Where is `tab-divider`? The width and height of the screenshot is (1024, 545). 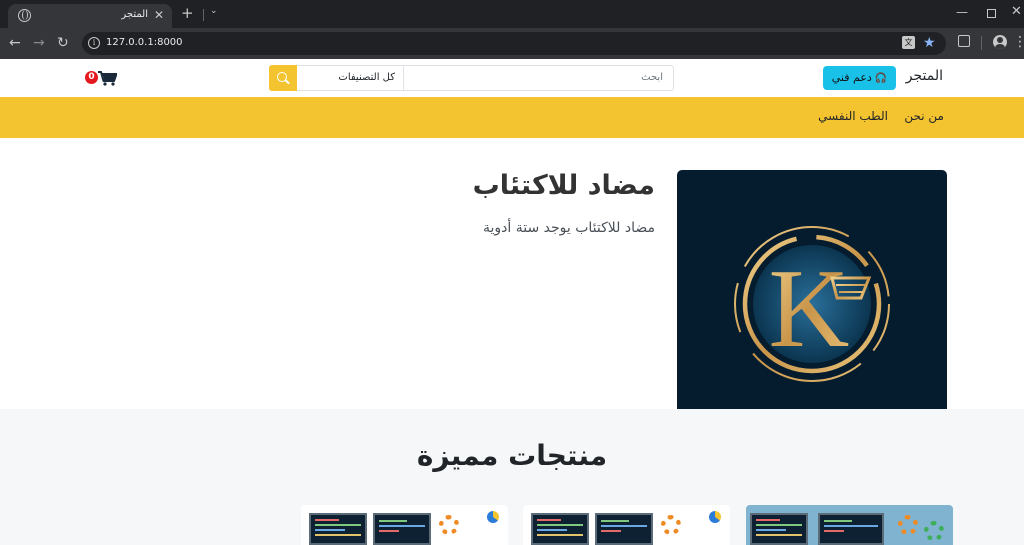 tab-divider is located at coordinates (203, 15).